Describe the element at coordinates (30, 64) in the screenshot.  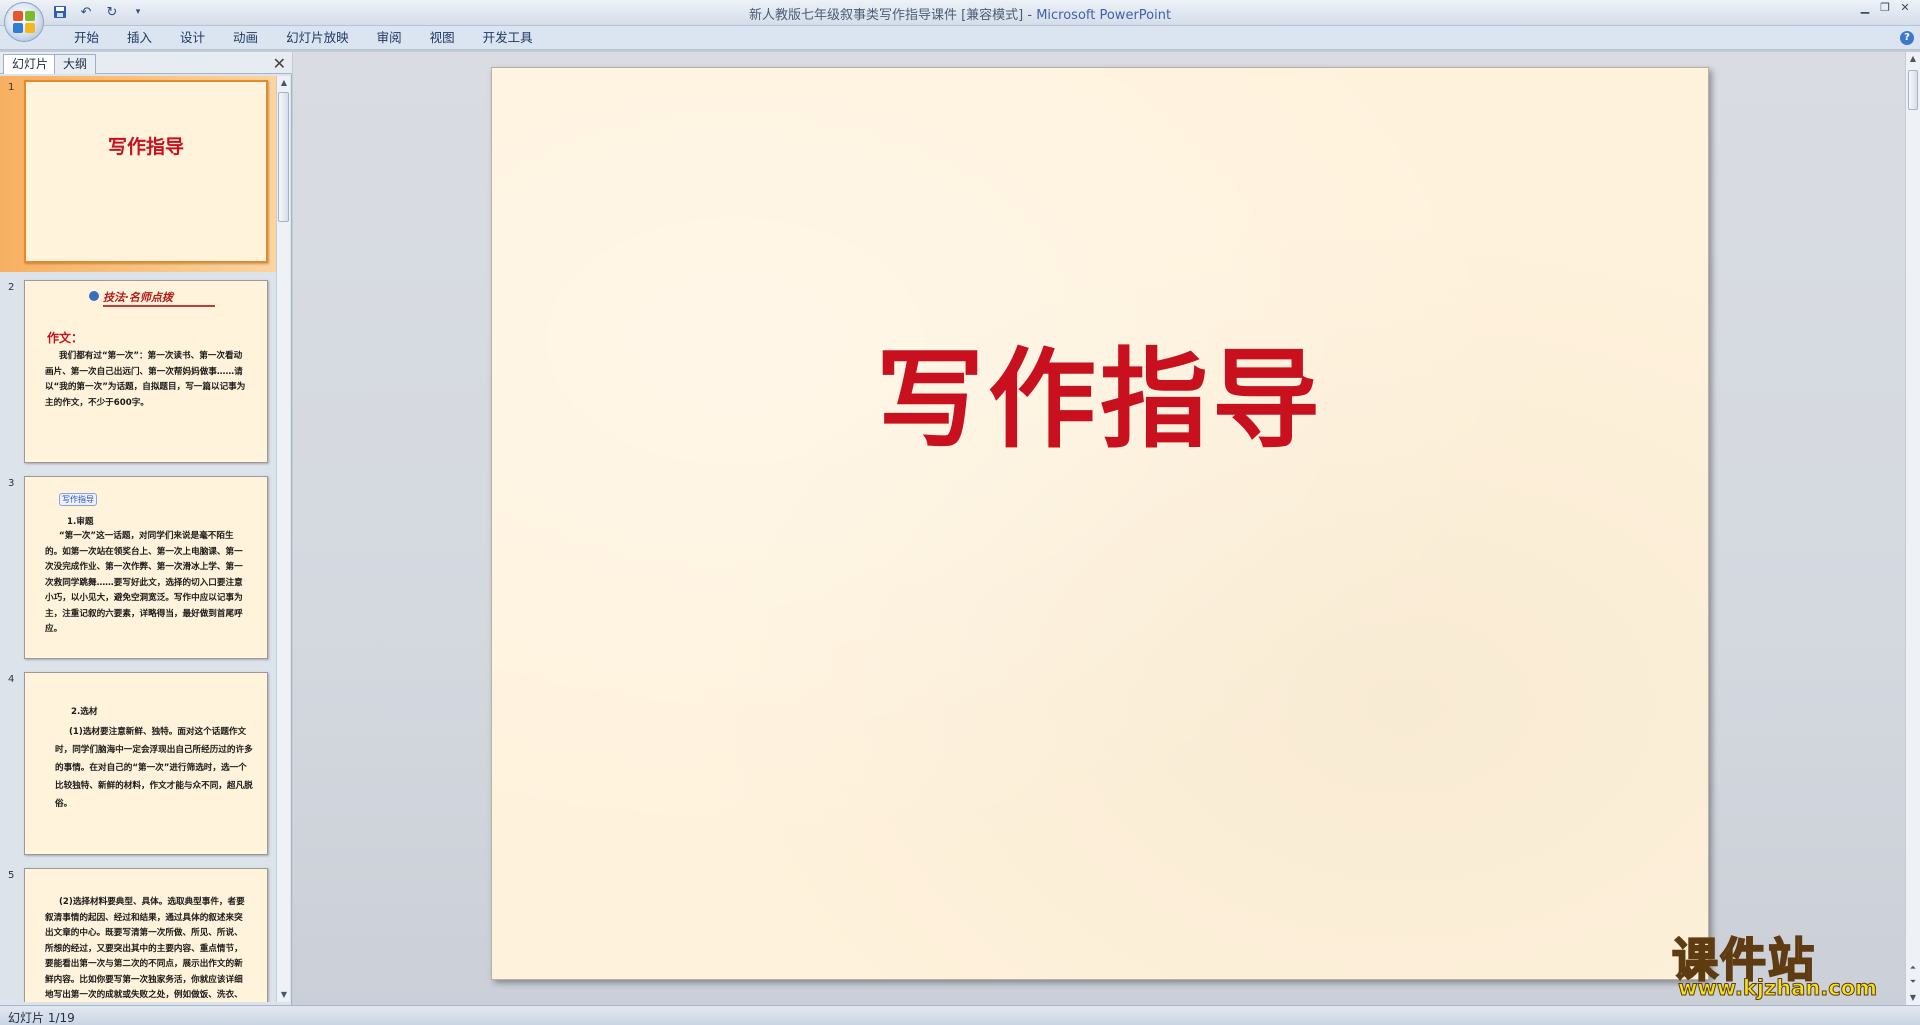
I see `tab-slides: 幻灯片` at that location.